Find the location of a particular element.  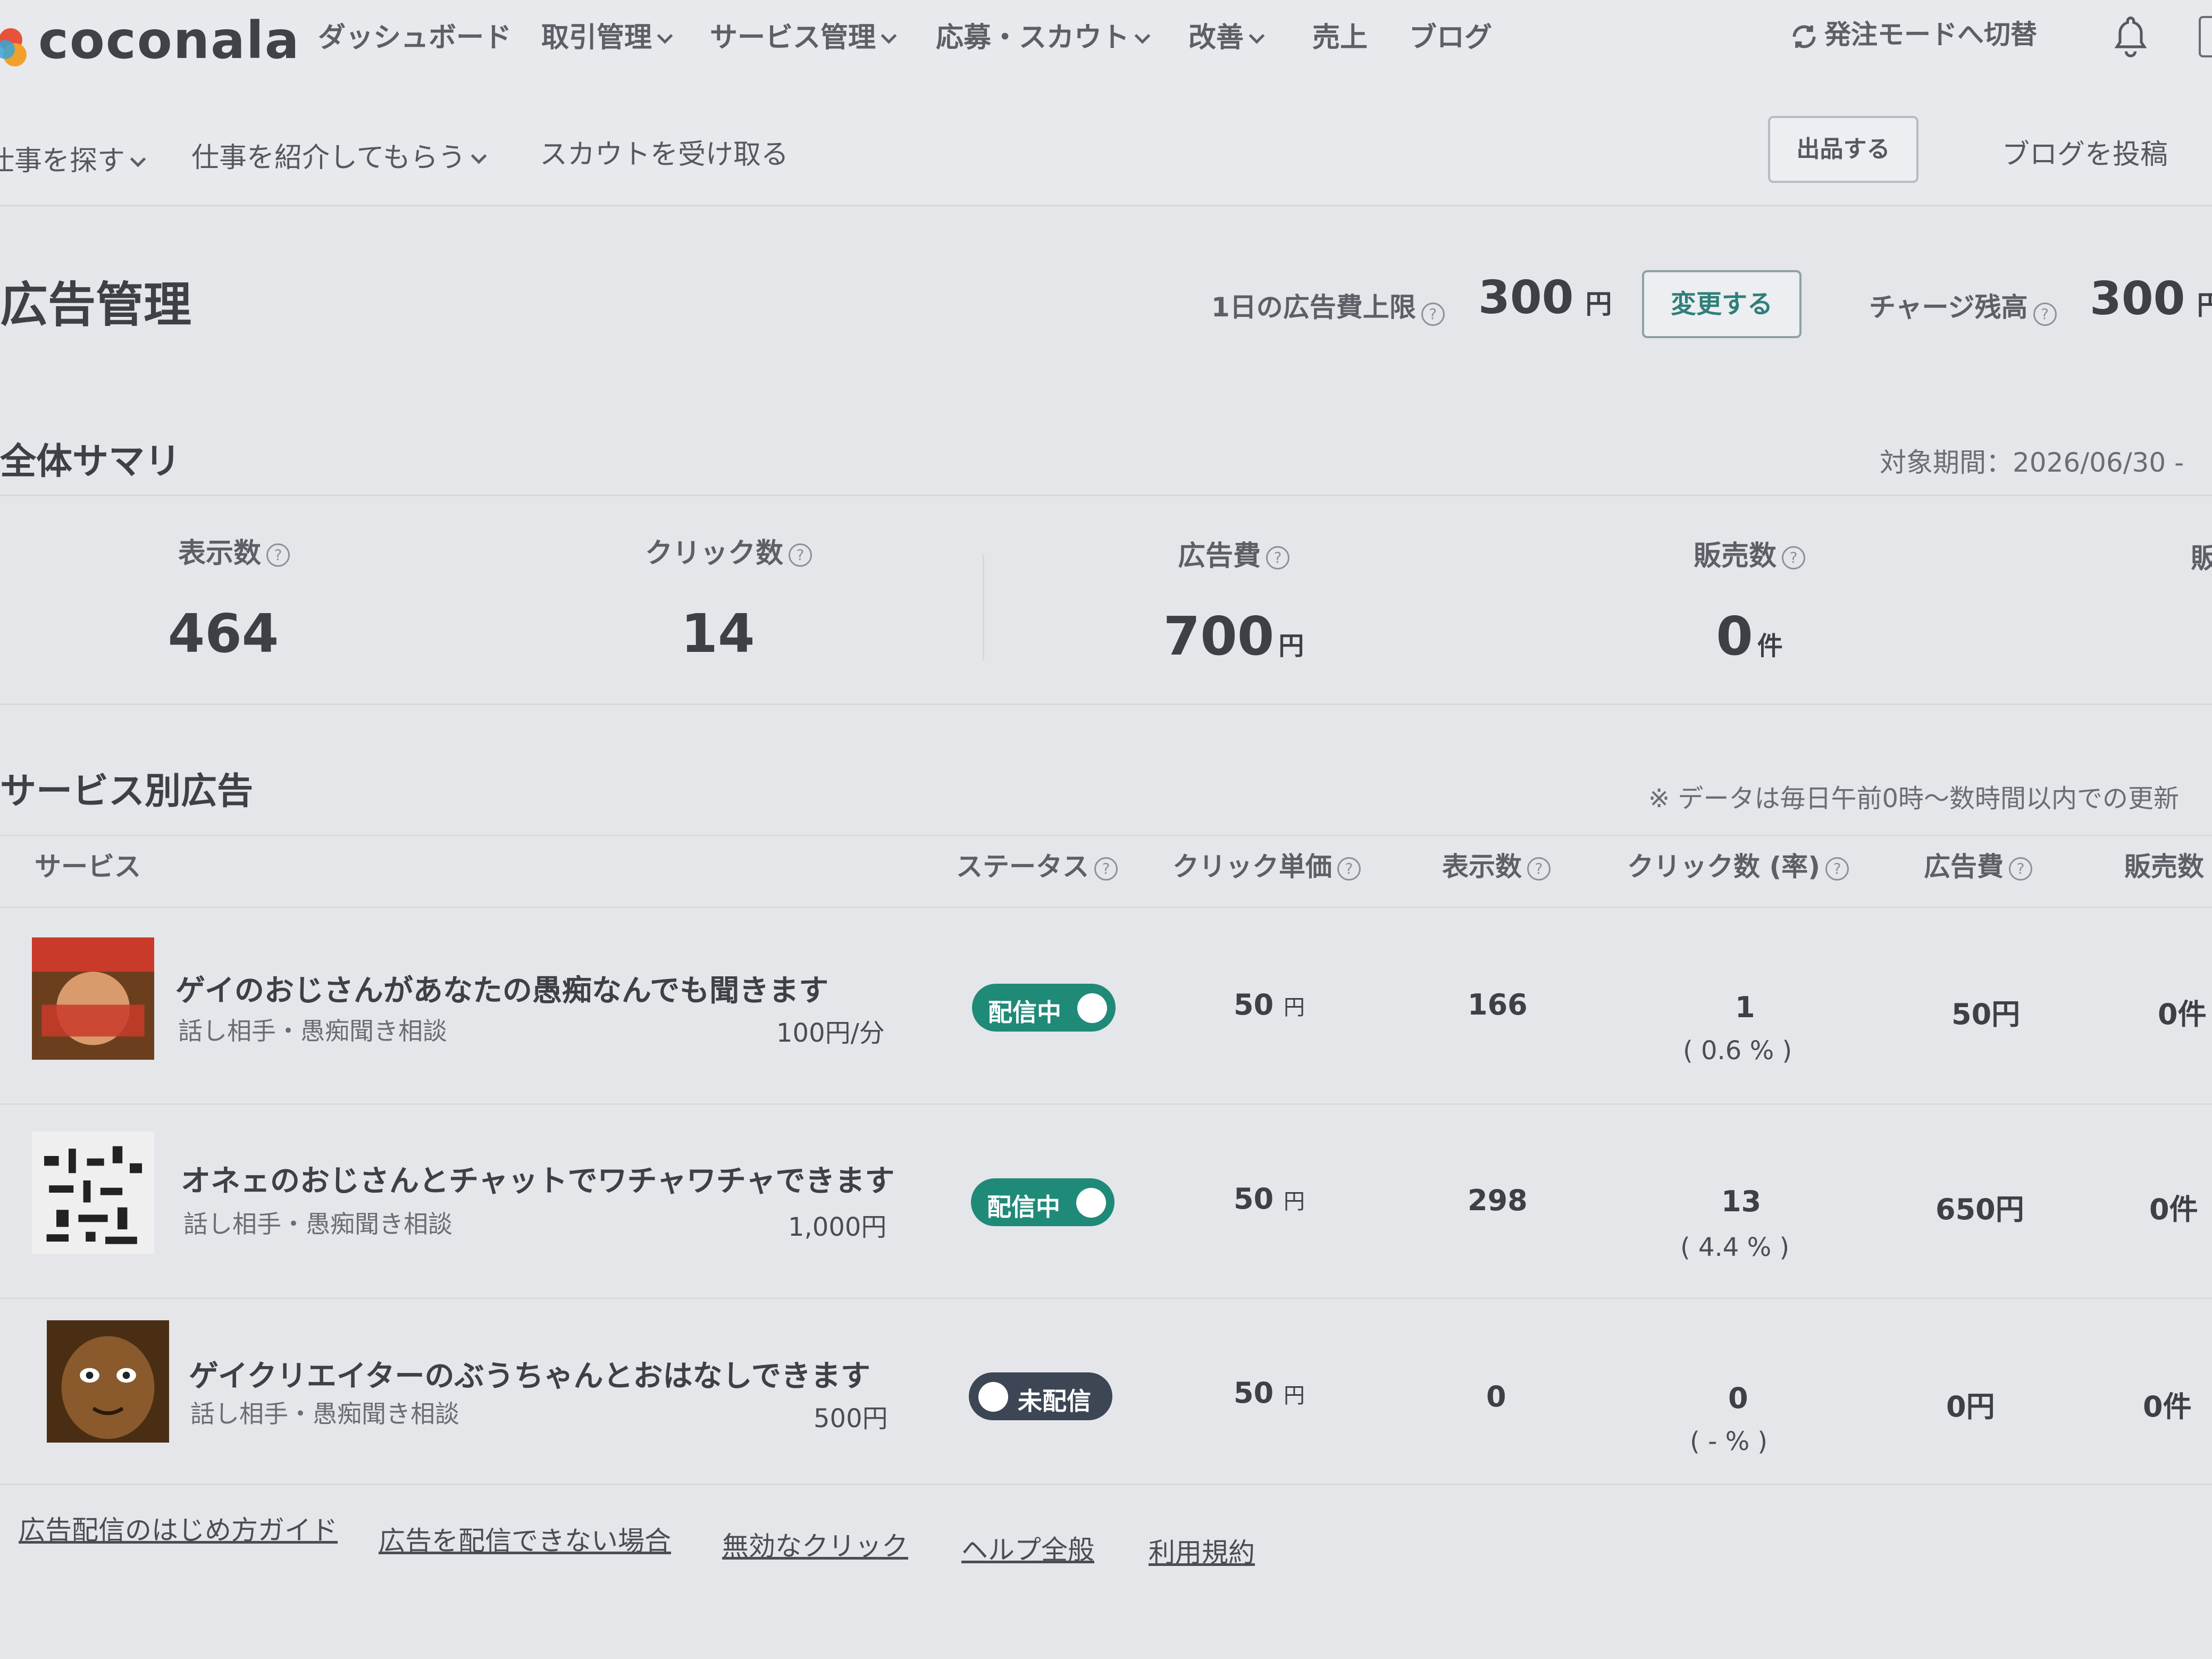

service-title: ゲイのおじさんがあなたの愚痴なんでも聞きます is located at coordinates (501, 988).